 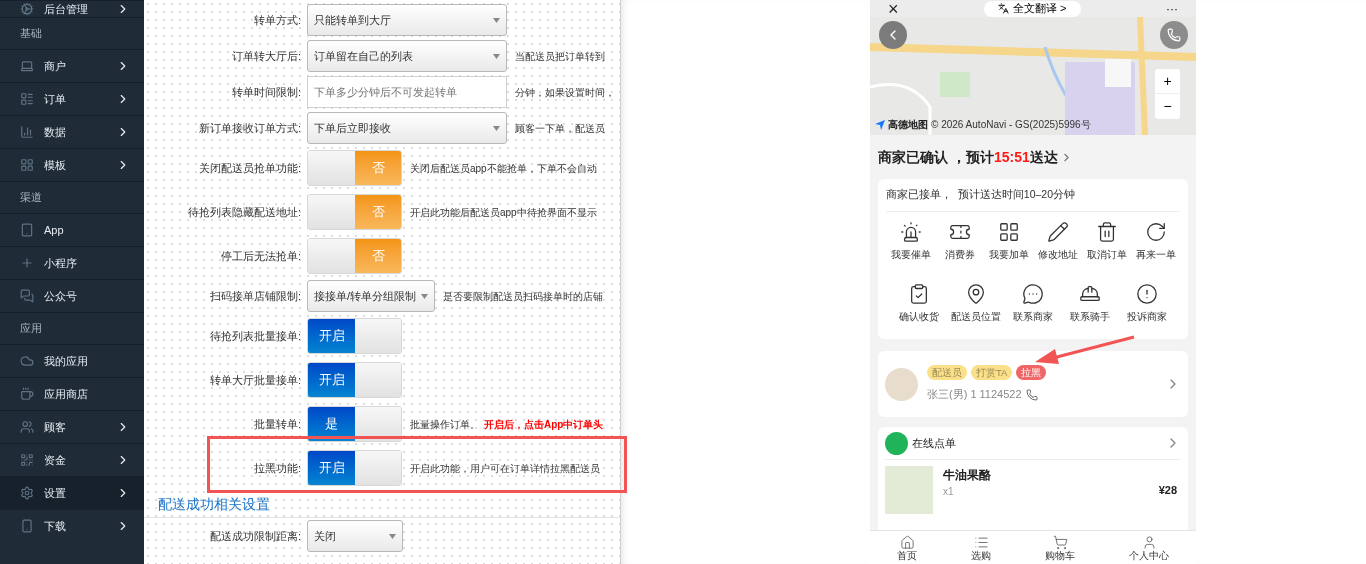 What do you see at coordinates (907, 547) in the screenshot?
I see `tab-bar-item: 首页` at bounding box center [907, 547].